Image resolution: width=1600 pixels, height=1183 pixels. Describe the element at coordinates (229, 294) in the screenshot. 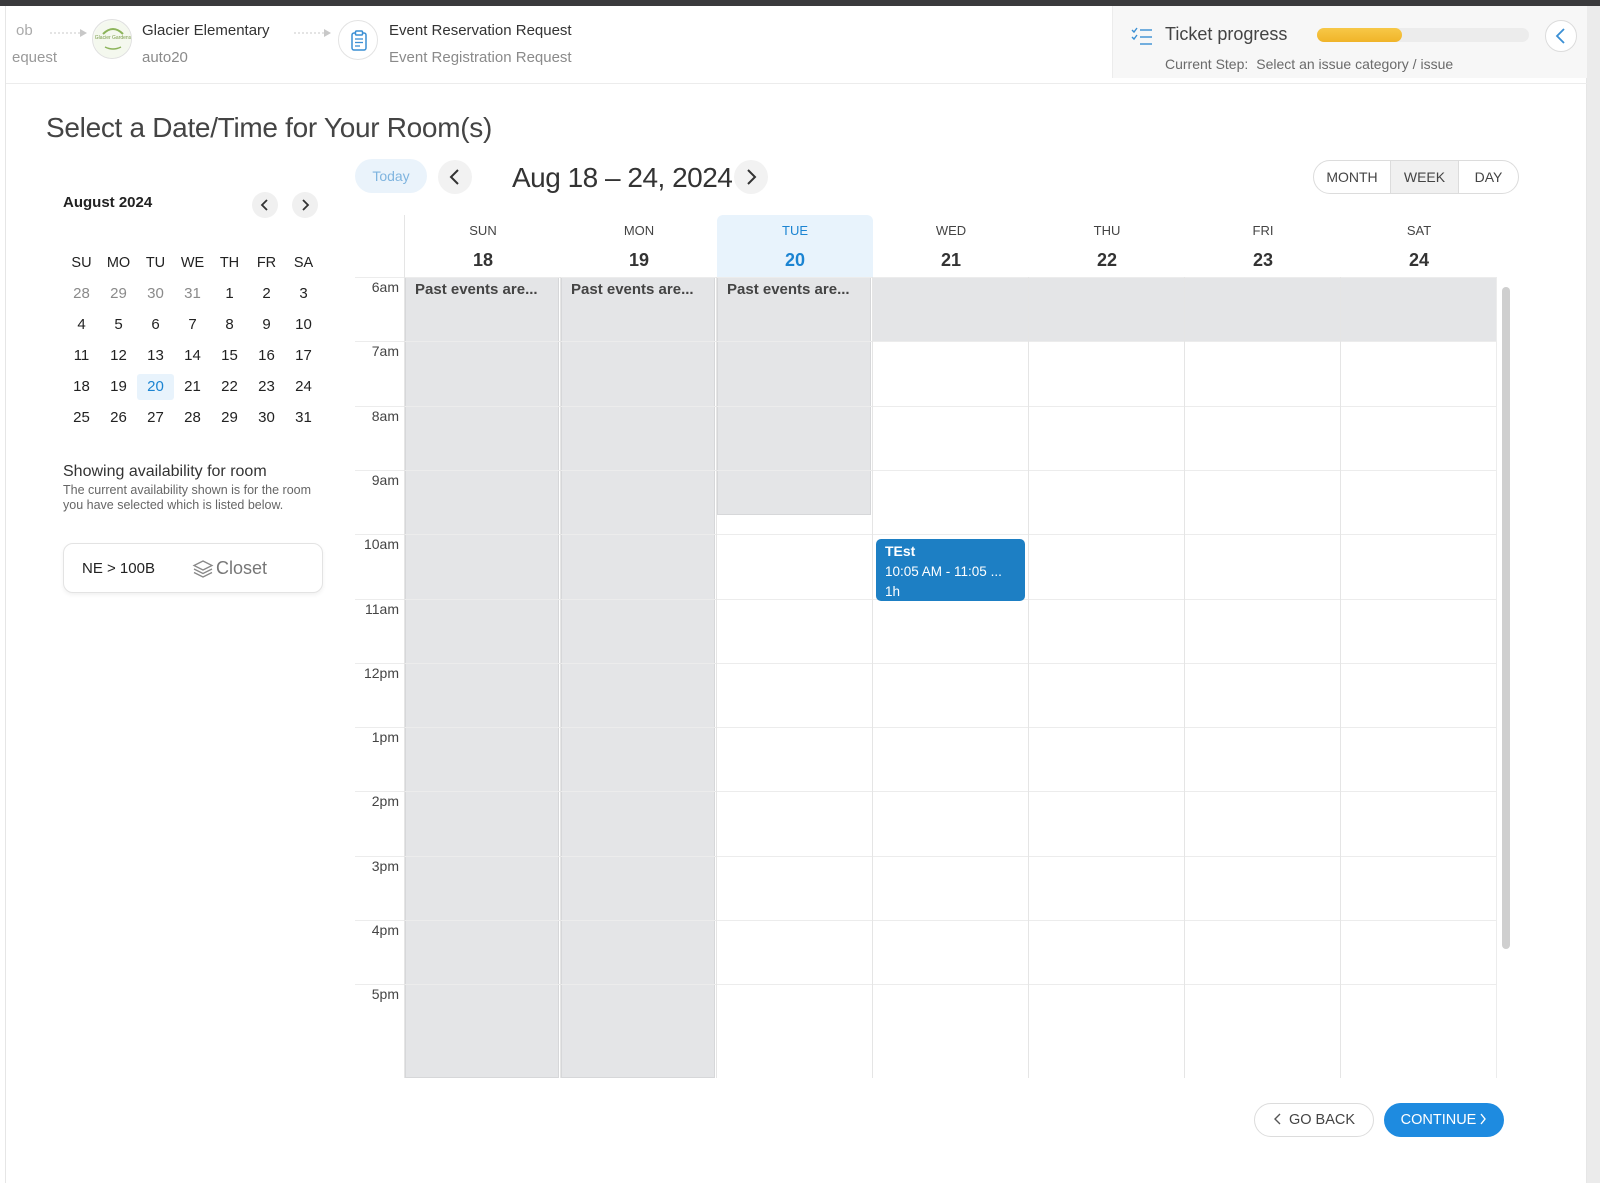

I see `mini-calendar-day: 1` at that location.